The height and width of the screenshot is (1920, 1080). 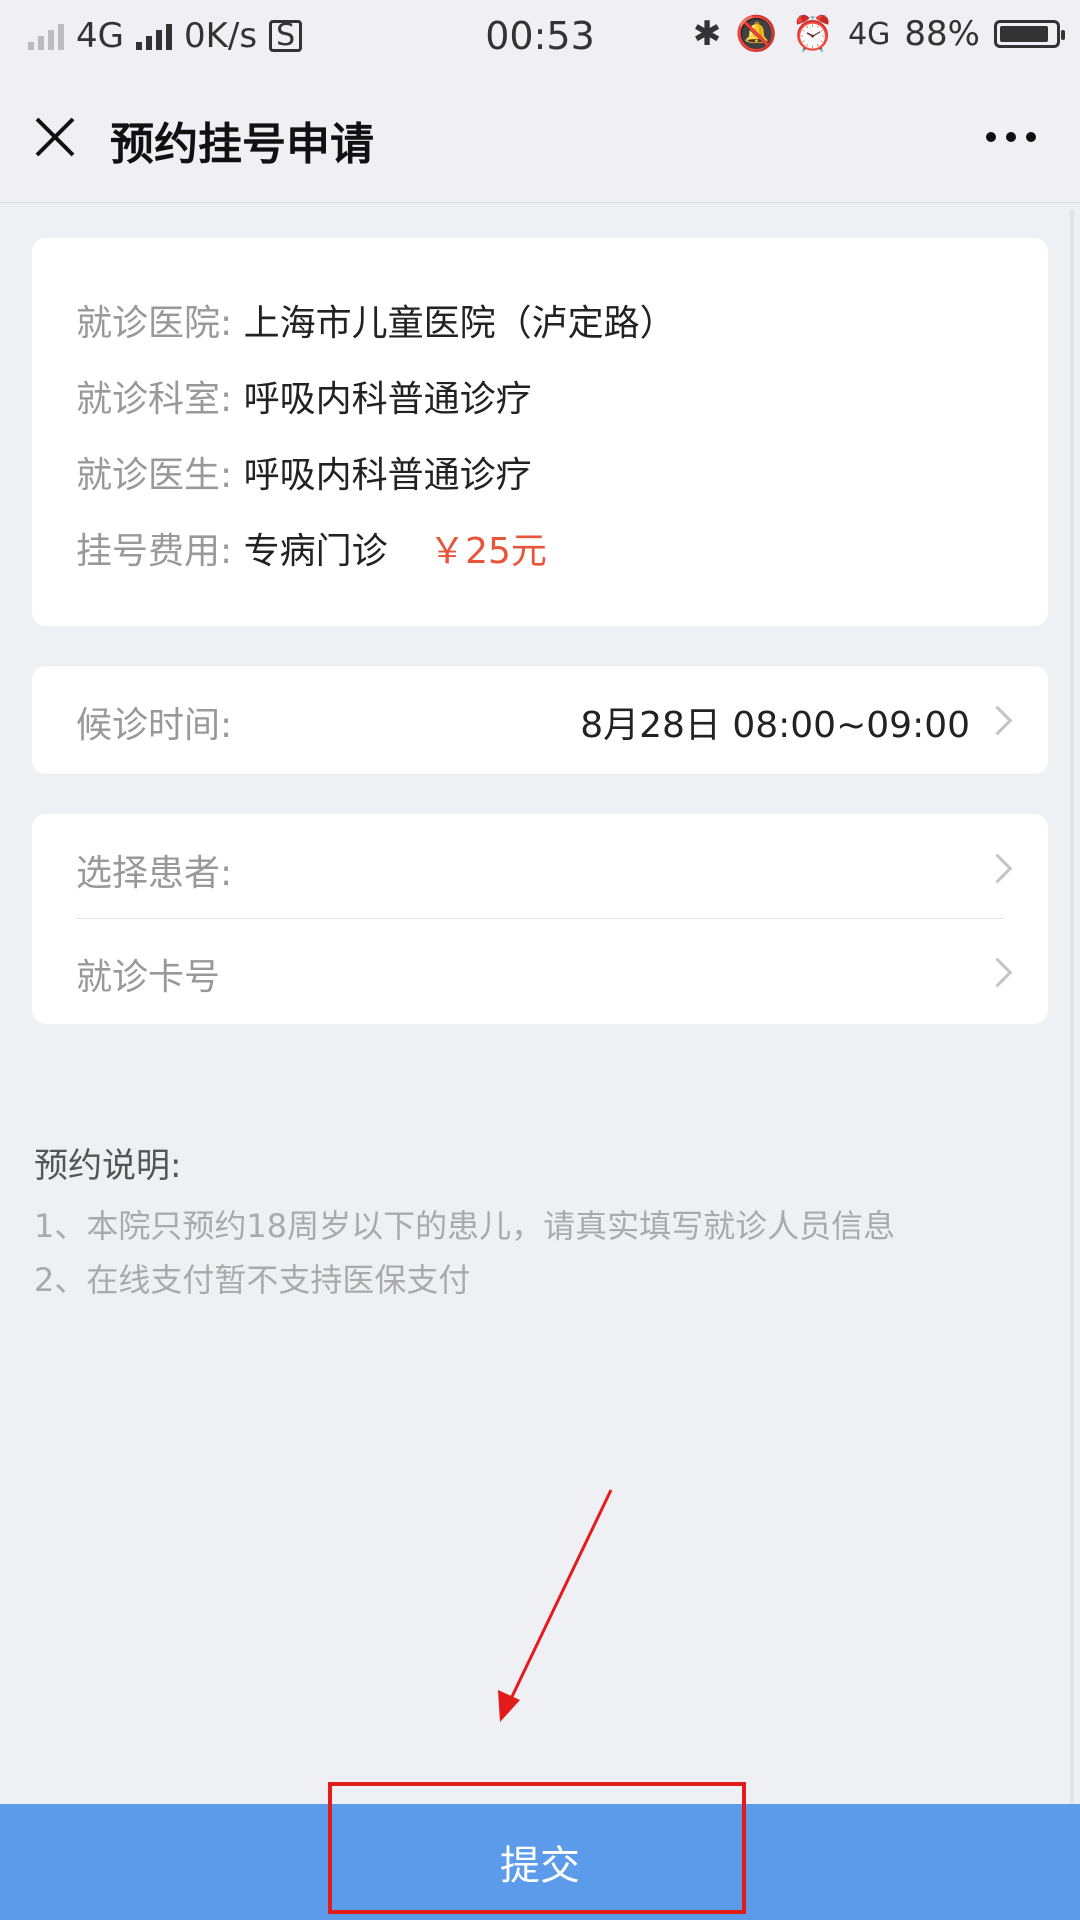 I want to click on patient-card: 选择患者: 就诊卡号, so click(x=540, y=919).